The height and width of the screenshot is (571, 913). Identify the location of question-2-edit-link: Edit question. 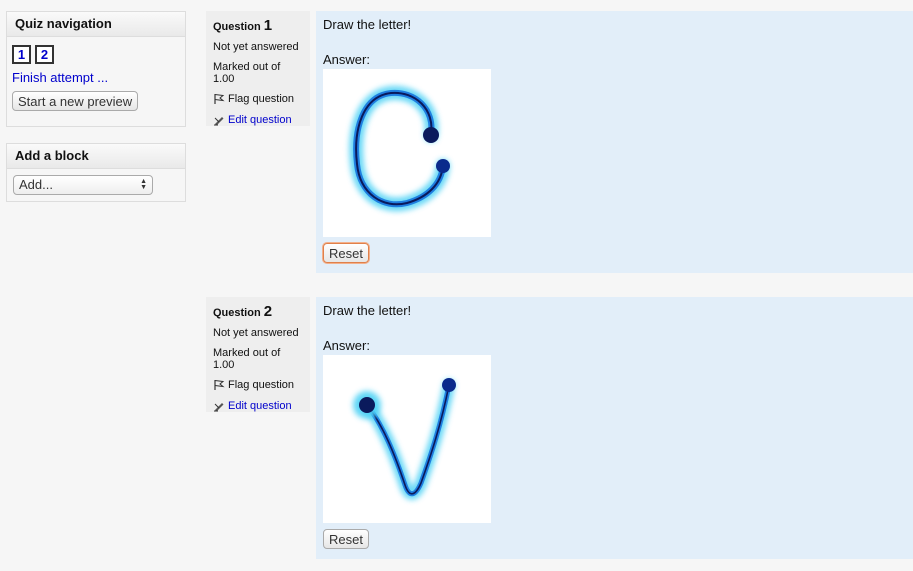
(260, 406).